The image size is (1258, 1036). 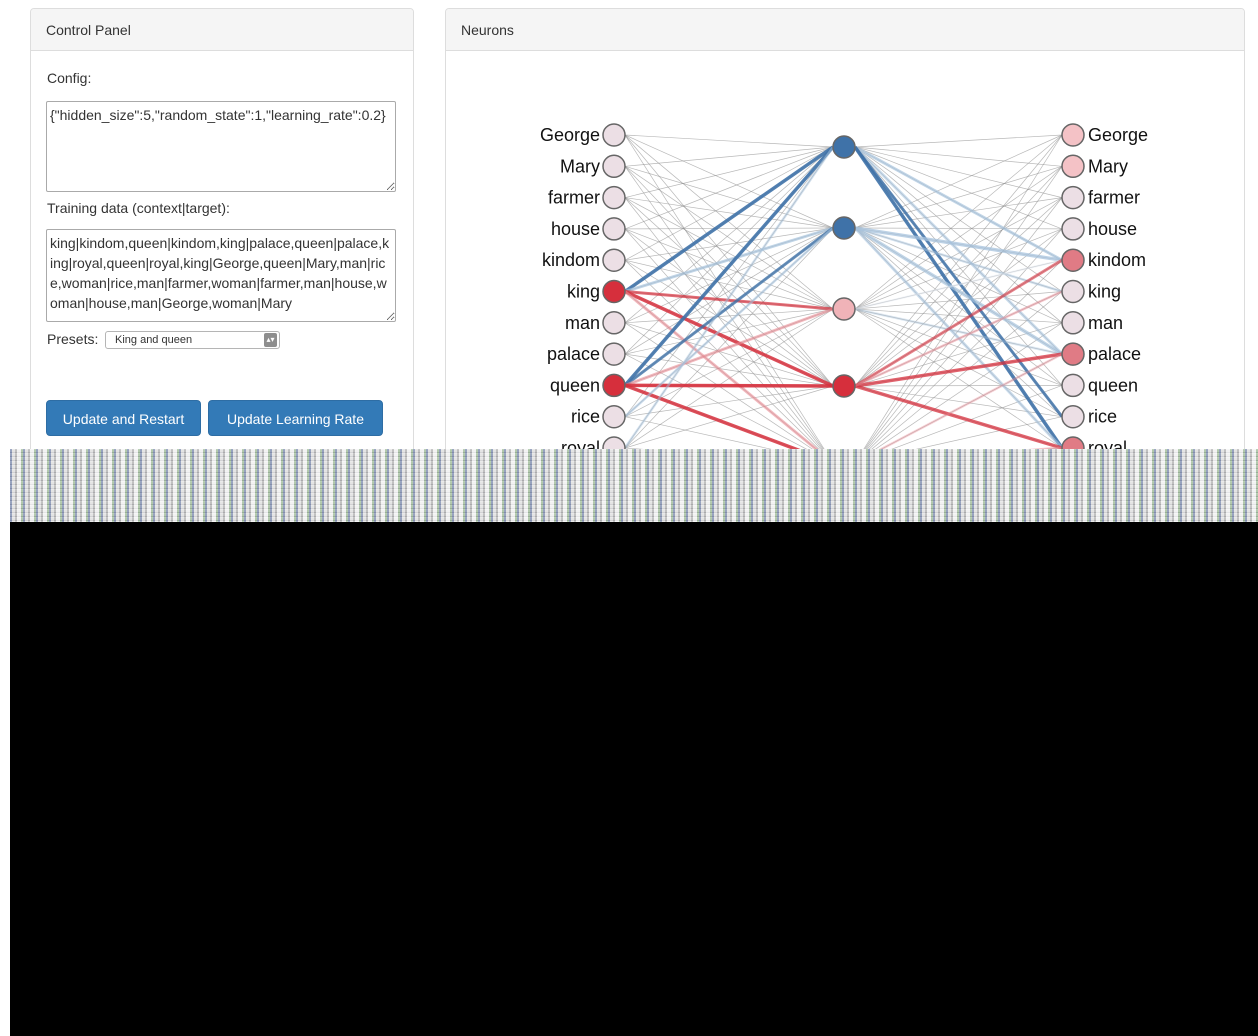 I want to click on output-label-rice: rice, so click(x=1102, y=417).